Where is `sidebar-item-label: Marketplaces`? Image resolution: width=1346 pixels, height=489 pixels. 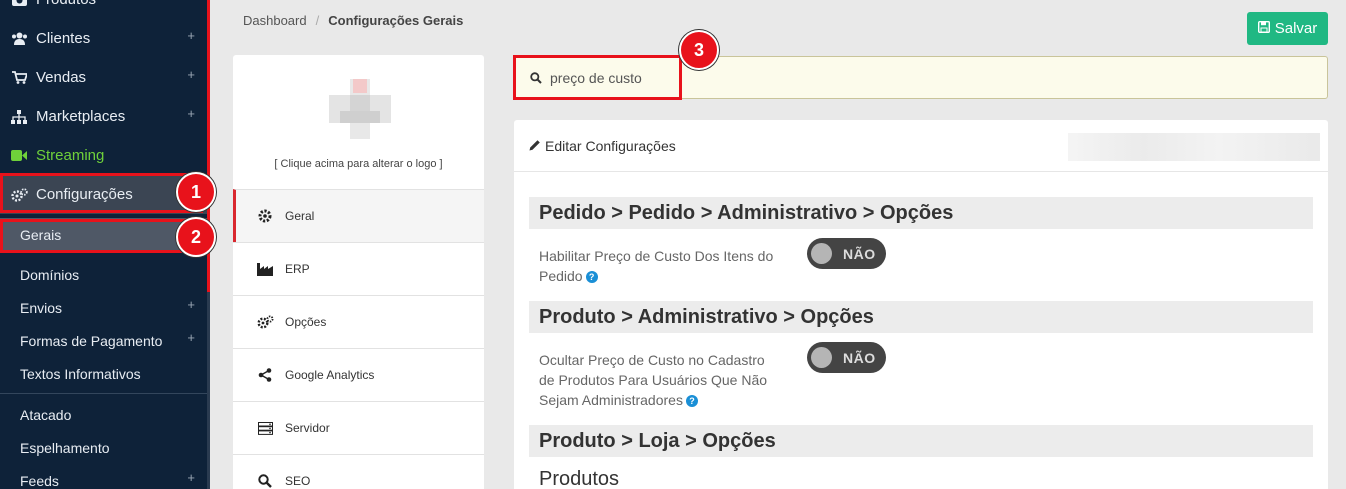
sidebar-item-label: Marketplaces is located at coordinates (81, 116).